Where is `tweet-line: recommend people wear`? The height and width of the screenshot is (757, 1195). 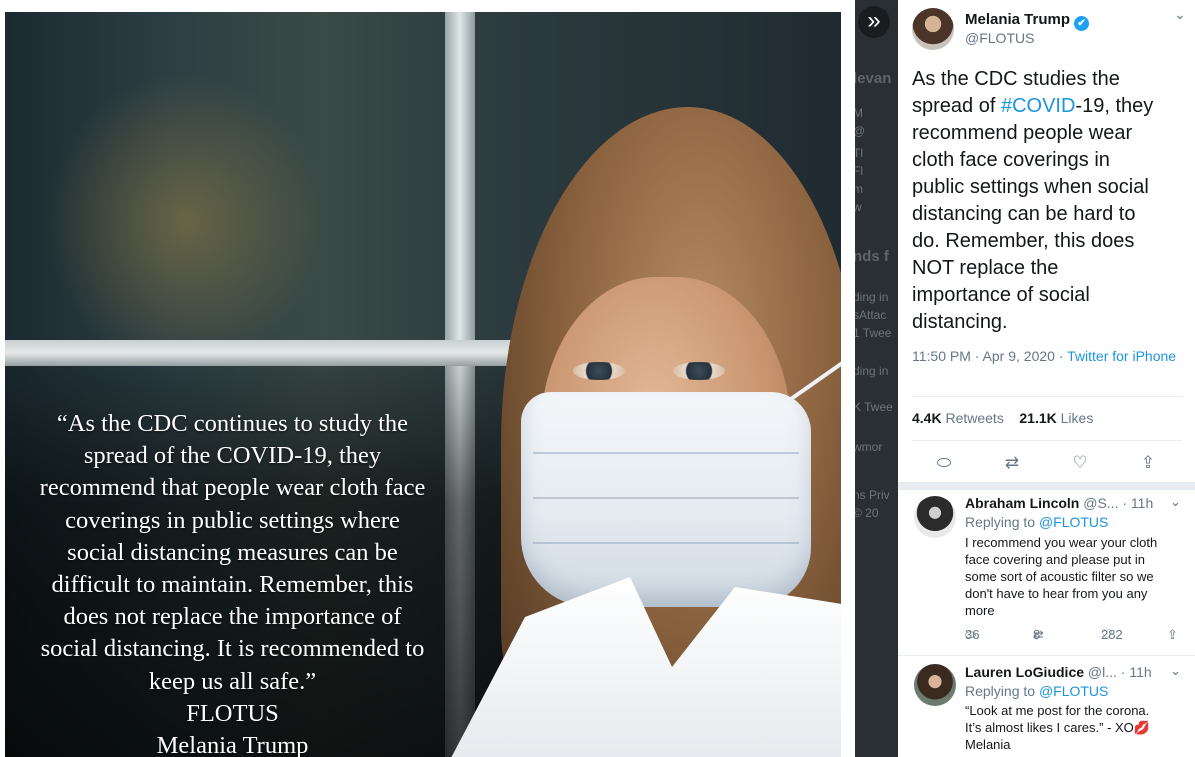
tweet-line: recommend people wear is located at coordinates (1022, 133).